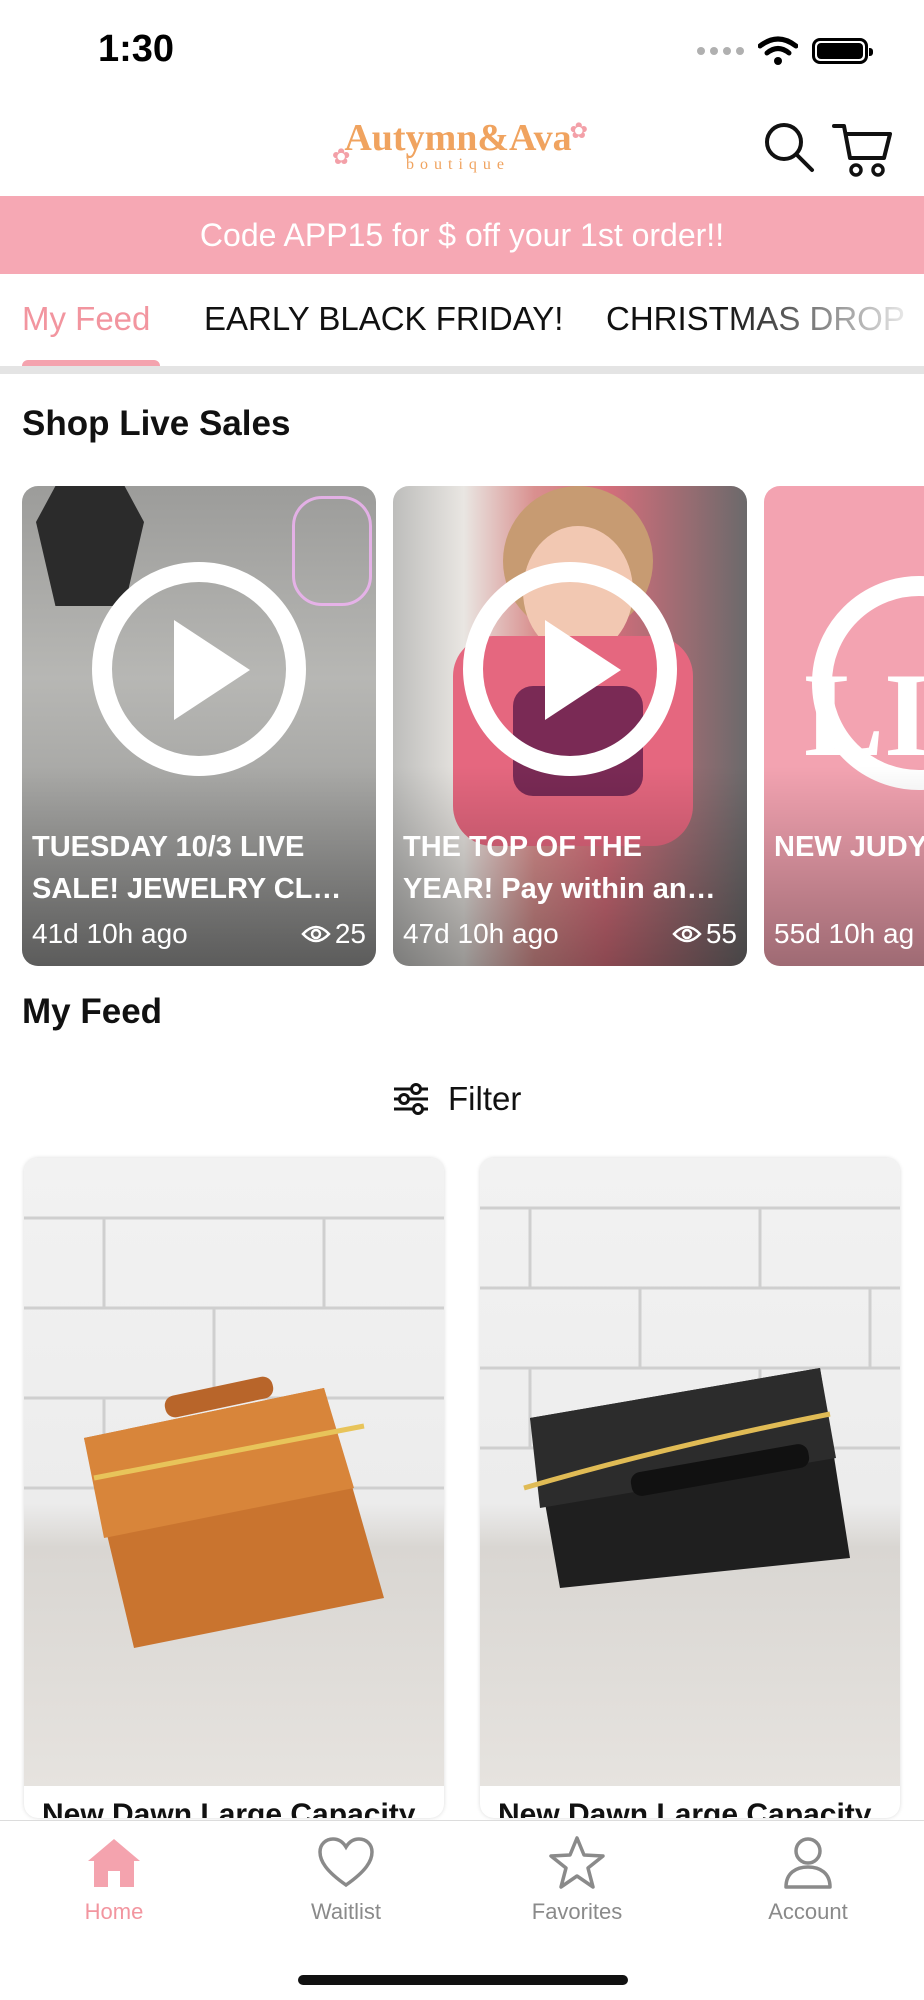 This screenshot has width=924, height=2000. Describe the element at coordinates (481, 933) in the screenshot. I see `live-sale-time: 47d 10h ago` at that location.